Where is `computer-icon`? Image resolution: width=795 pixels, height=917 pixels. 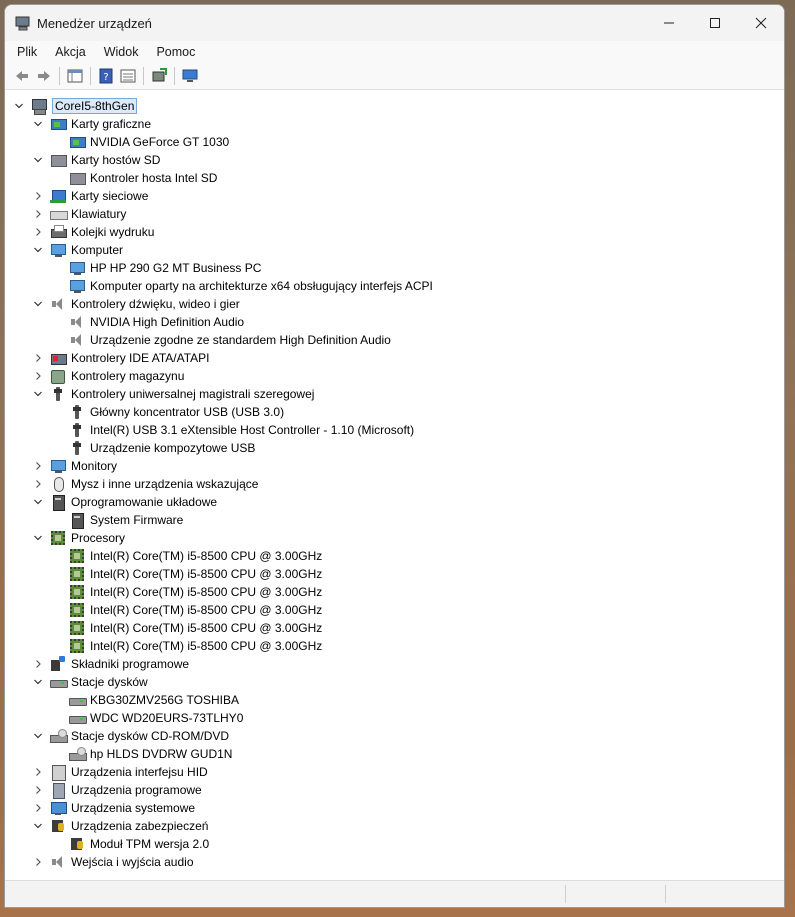 computer-icon is located at coordinates (58, 250).